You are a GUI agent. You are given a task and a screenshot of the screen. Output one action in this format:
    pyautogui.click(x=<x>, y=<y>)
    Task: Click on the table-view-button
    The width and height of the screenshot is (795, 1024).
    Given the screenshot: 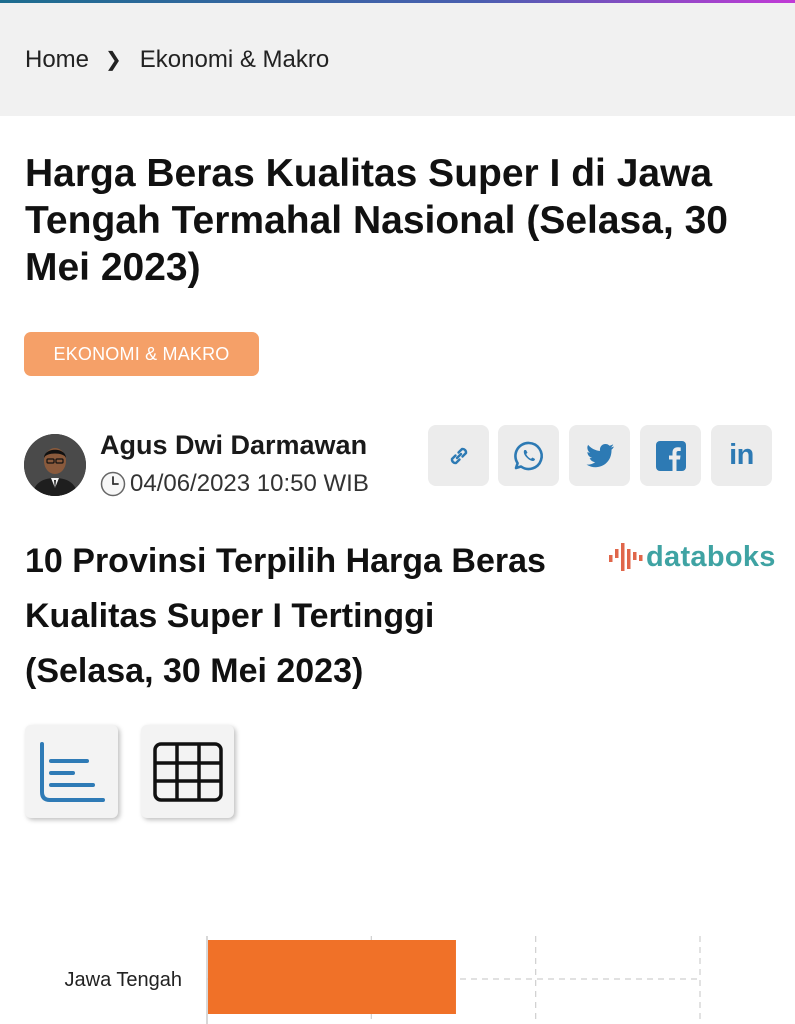 What is the action you would take?
    pyautogui.click(x=187, y=771)
    